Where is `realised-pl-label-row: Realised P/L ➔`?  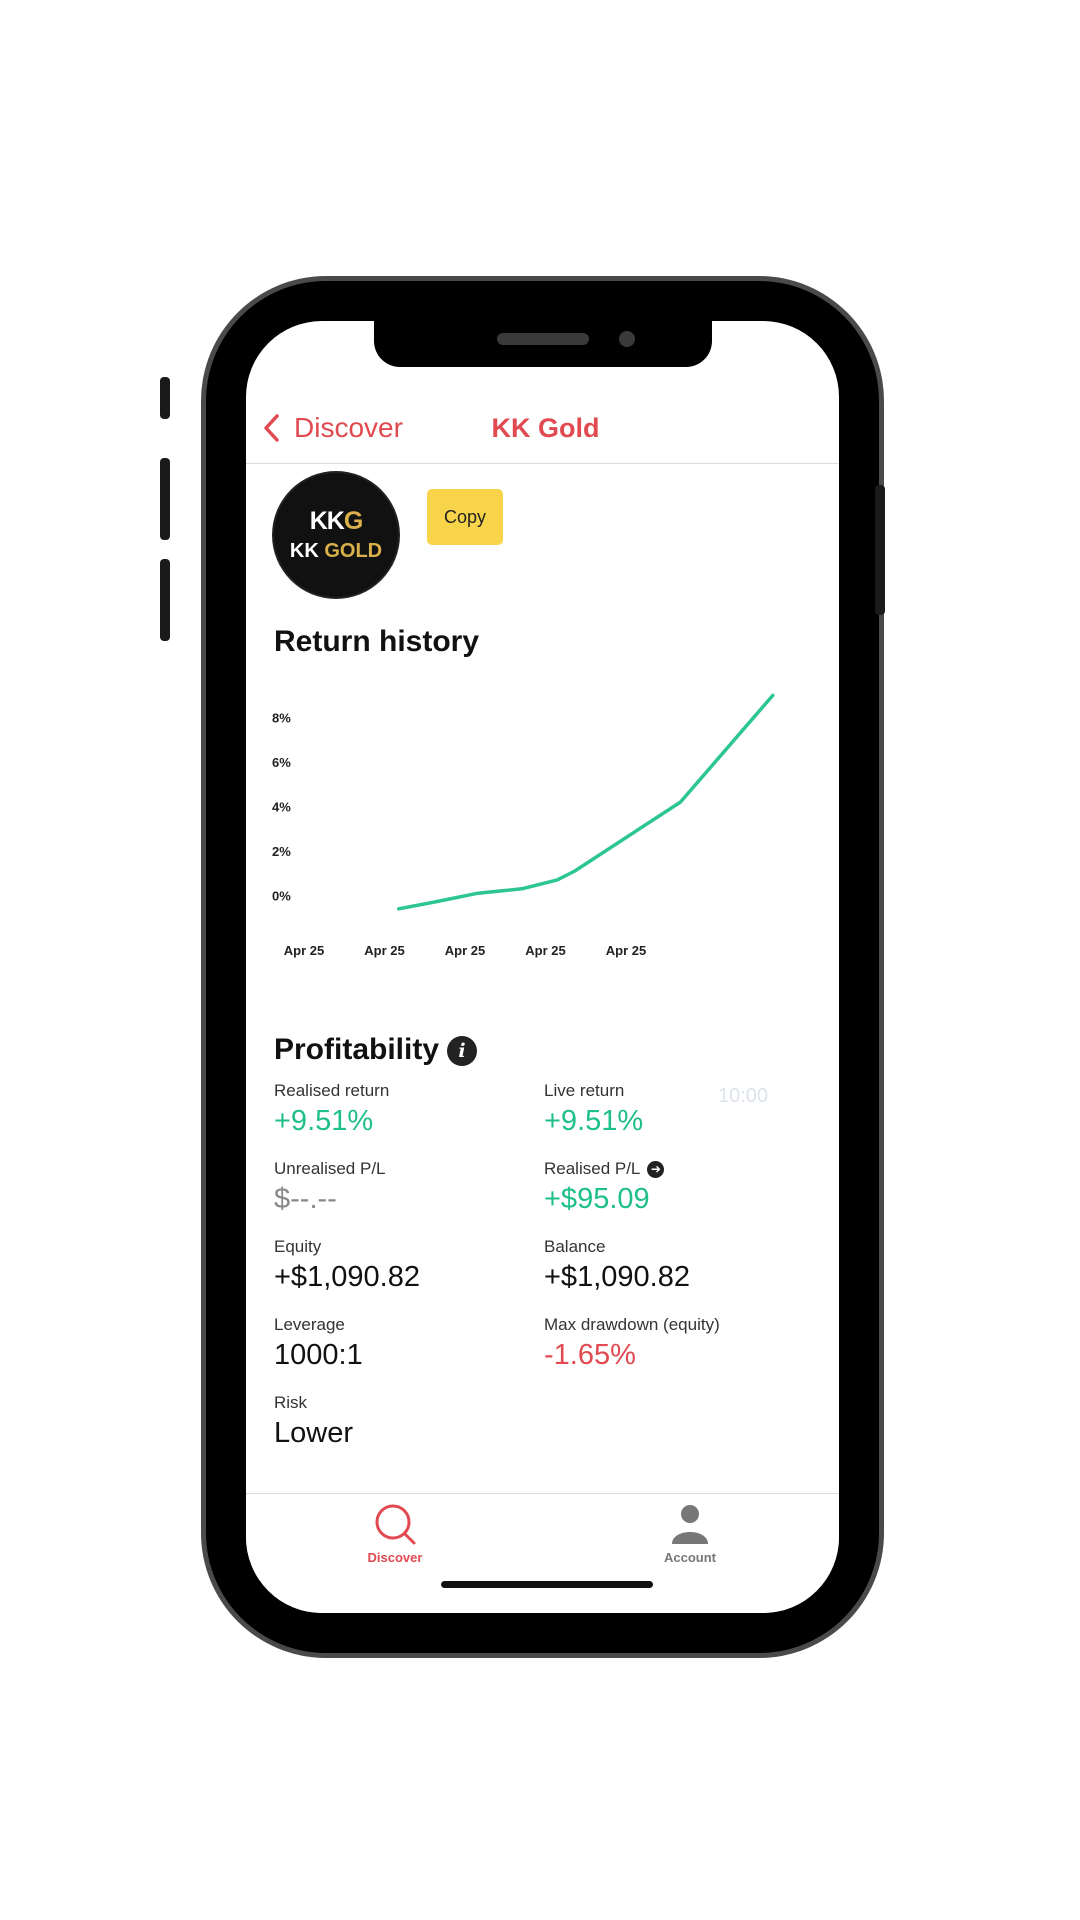
realised-pl-label-row: Realised P/L ➔ is located at coordinates (604, 1169).